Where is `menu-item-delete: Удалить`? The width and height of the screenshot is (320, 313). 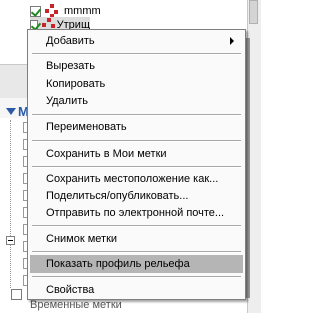
menu-item-delete: Удалить is located at coordinates (136, 101).